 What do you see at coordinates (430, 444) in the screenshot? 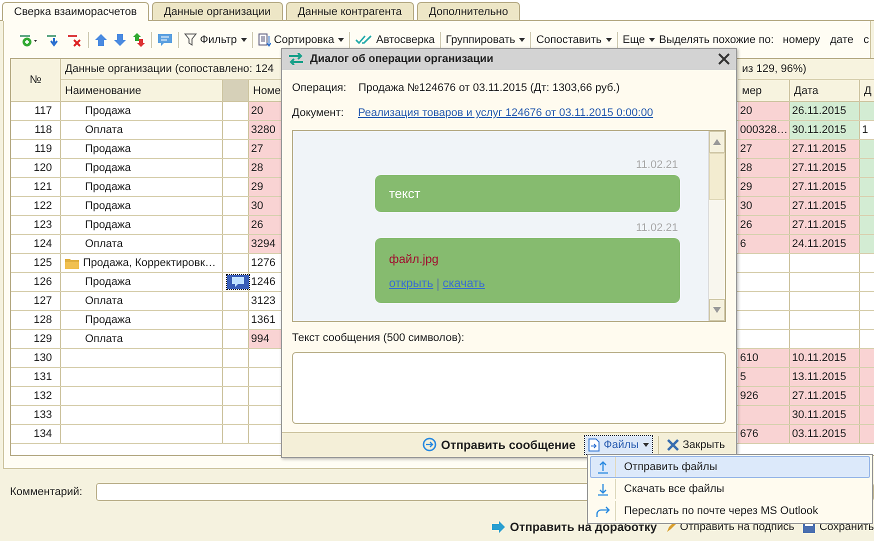
I see `send-icon` at bounding box center [430, 444].